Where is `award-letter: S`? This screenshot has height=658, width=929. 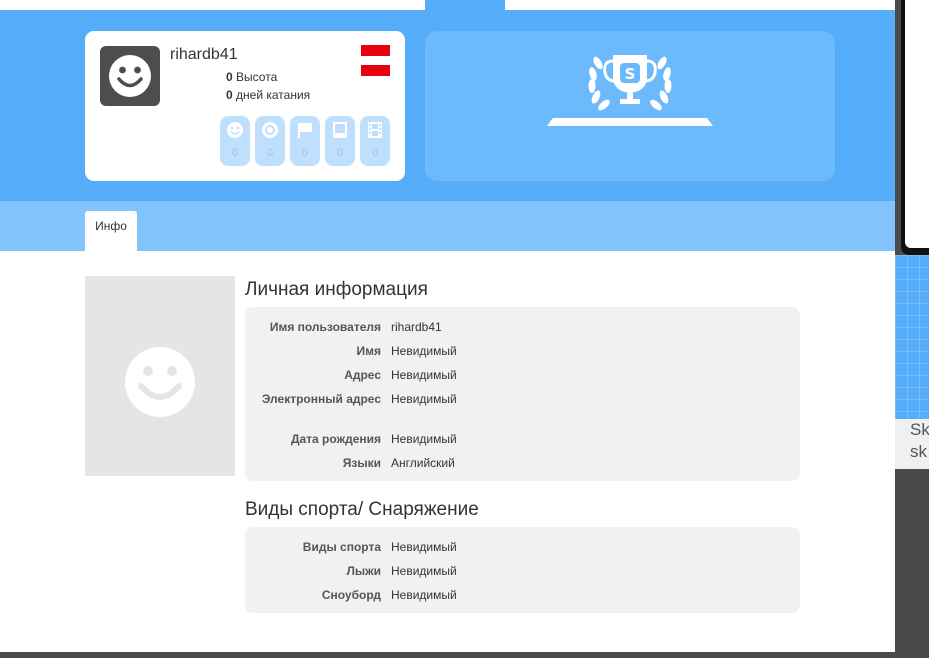
award-letter: S is located at coordinates (630, 74).